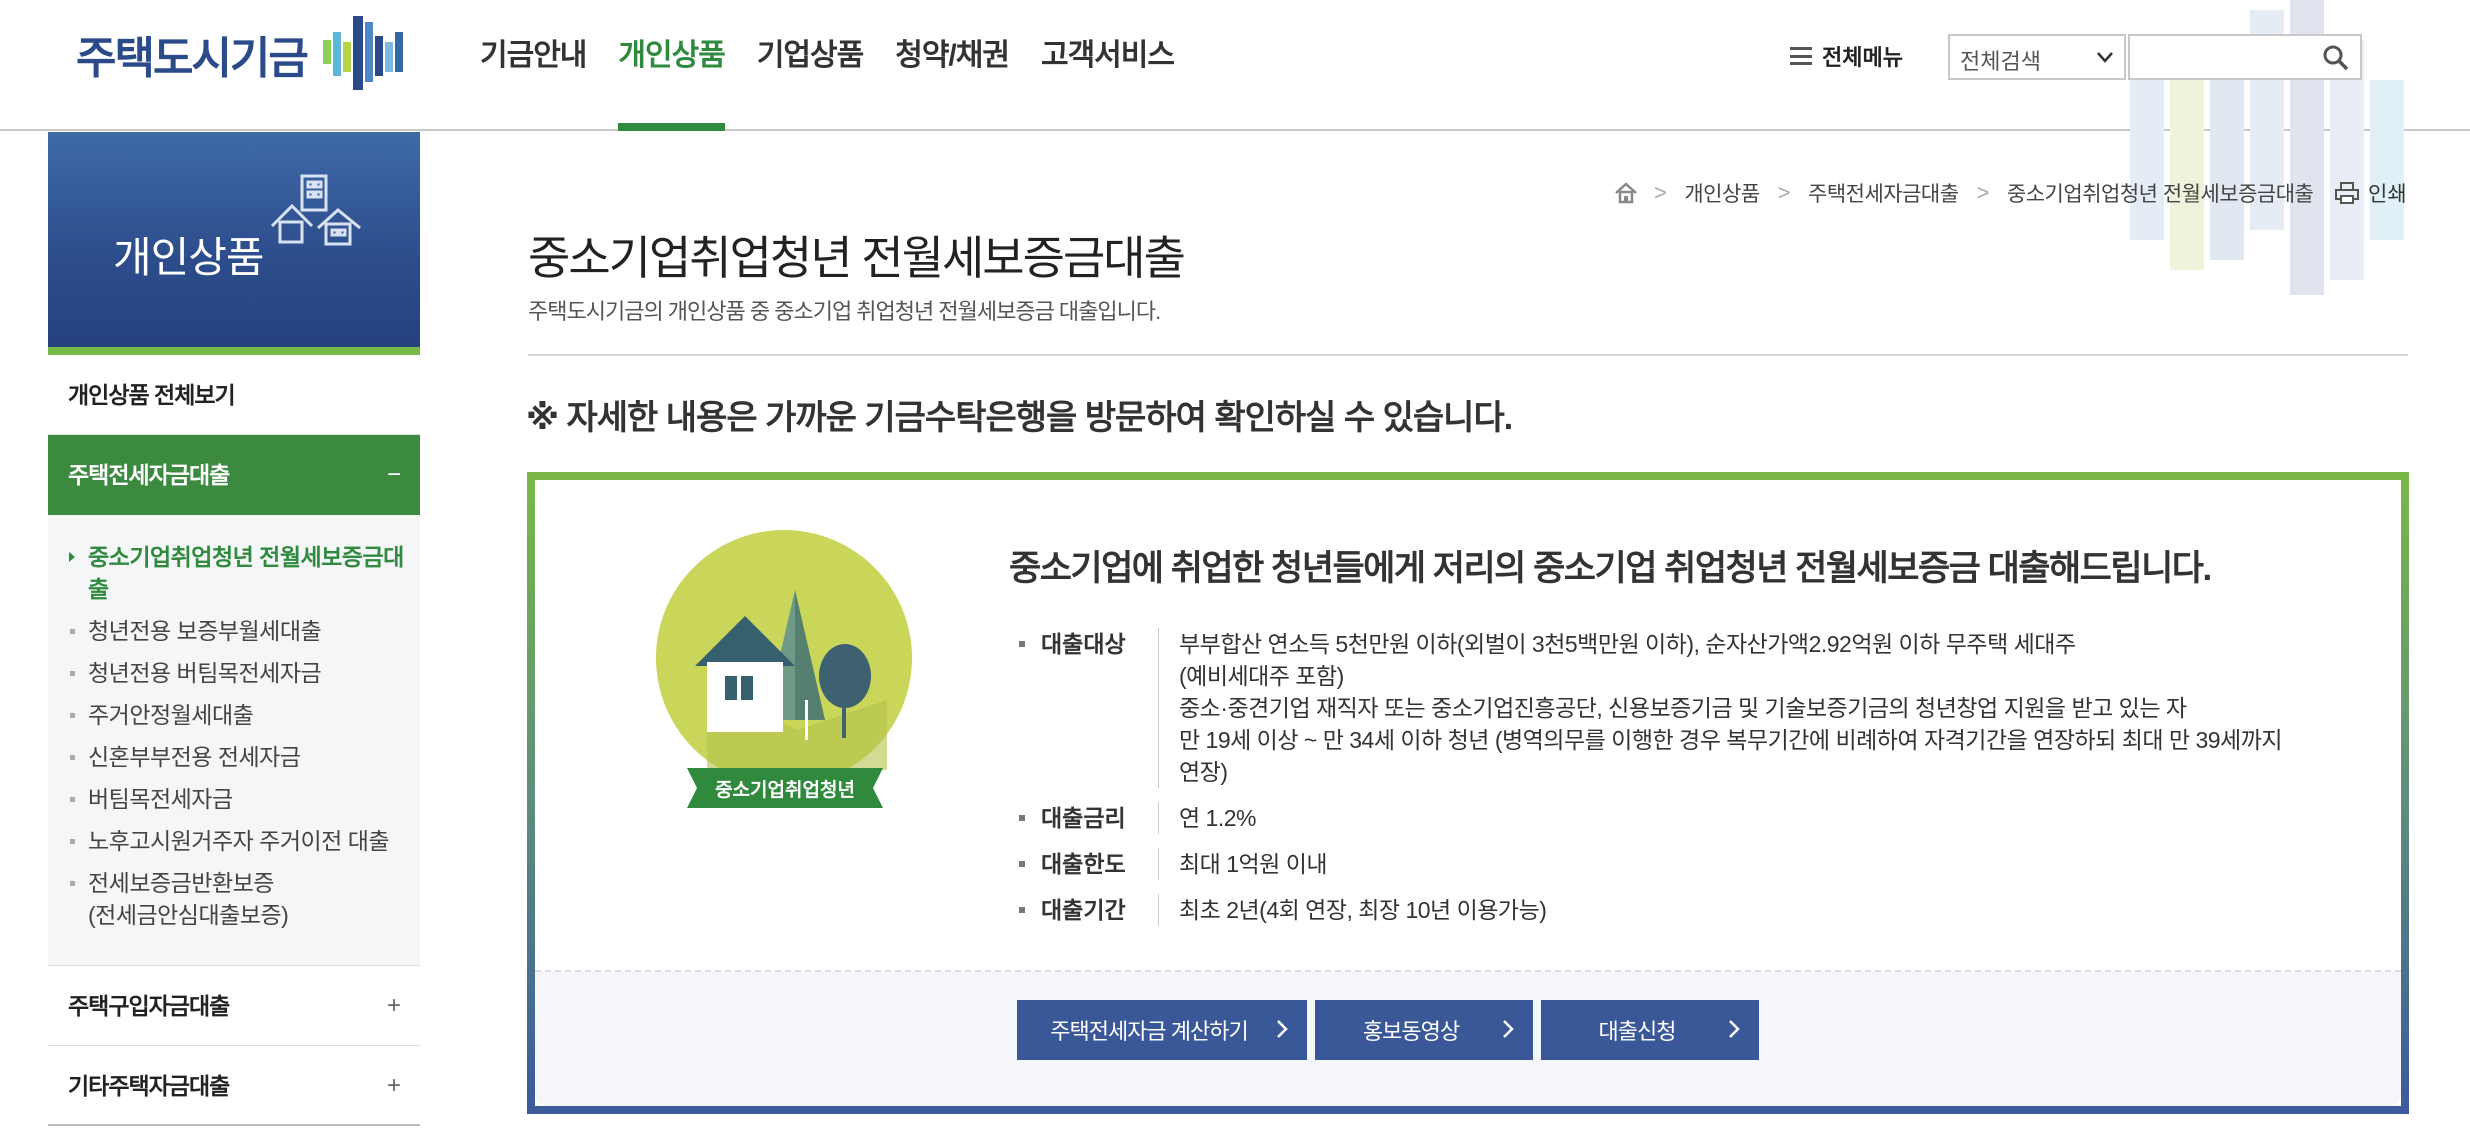 This screenshot has width=2470, height=1148. Describe the element at coordinates (178, 899) in the screenshot. I see `sidebar-item-deposit-return-guarantee: 전세보증금반환보증(전세금안심대출보증)` at that location.